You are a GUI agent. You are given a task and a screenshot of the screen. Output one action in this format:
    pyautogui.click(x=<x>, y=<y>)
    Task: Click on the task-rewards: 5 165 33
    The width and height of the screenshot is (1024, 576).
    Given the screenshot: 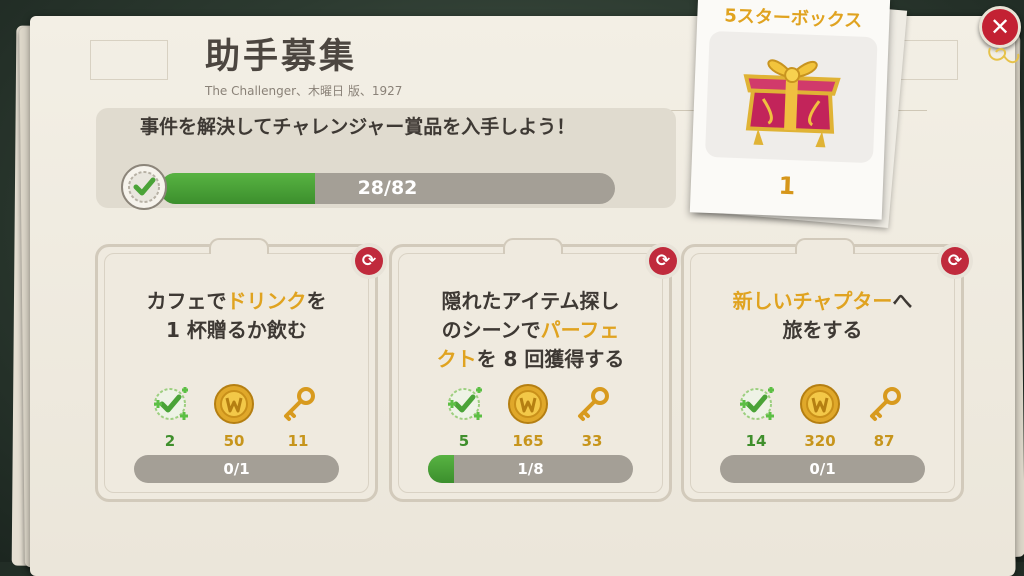 What is the action you would take?
    pyautogui.click(x=530, y=417)
    